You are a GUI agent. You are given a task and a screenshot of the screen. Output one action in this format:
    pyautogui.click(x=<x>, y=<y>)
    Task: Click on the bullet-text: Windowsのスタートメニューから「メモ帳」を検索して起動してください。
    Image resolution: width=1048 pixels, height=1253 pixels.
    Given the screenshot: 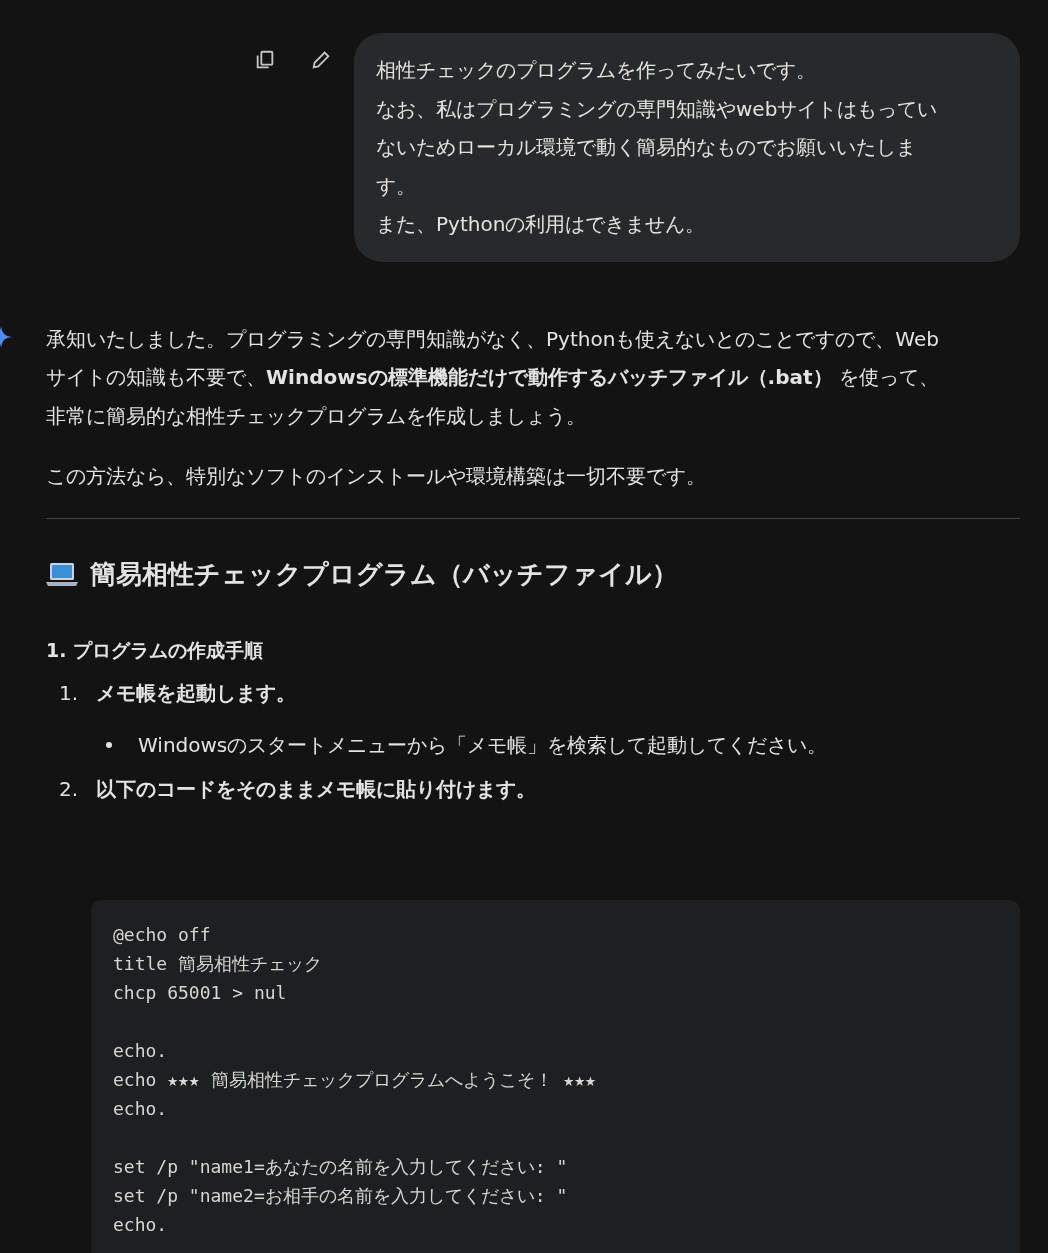 What is the action you would take?
    pyautogui.click(x=483, y=745)
    